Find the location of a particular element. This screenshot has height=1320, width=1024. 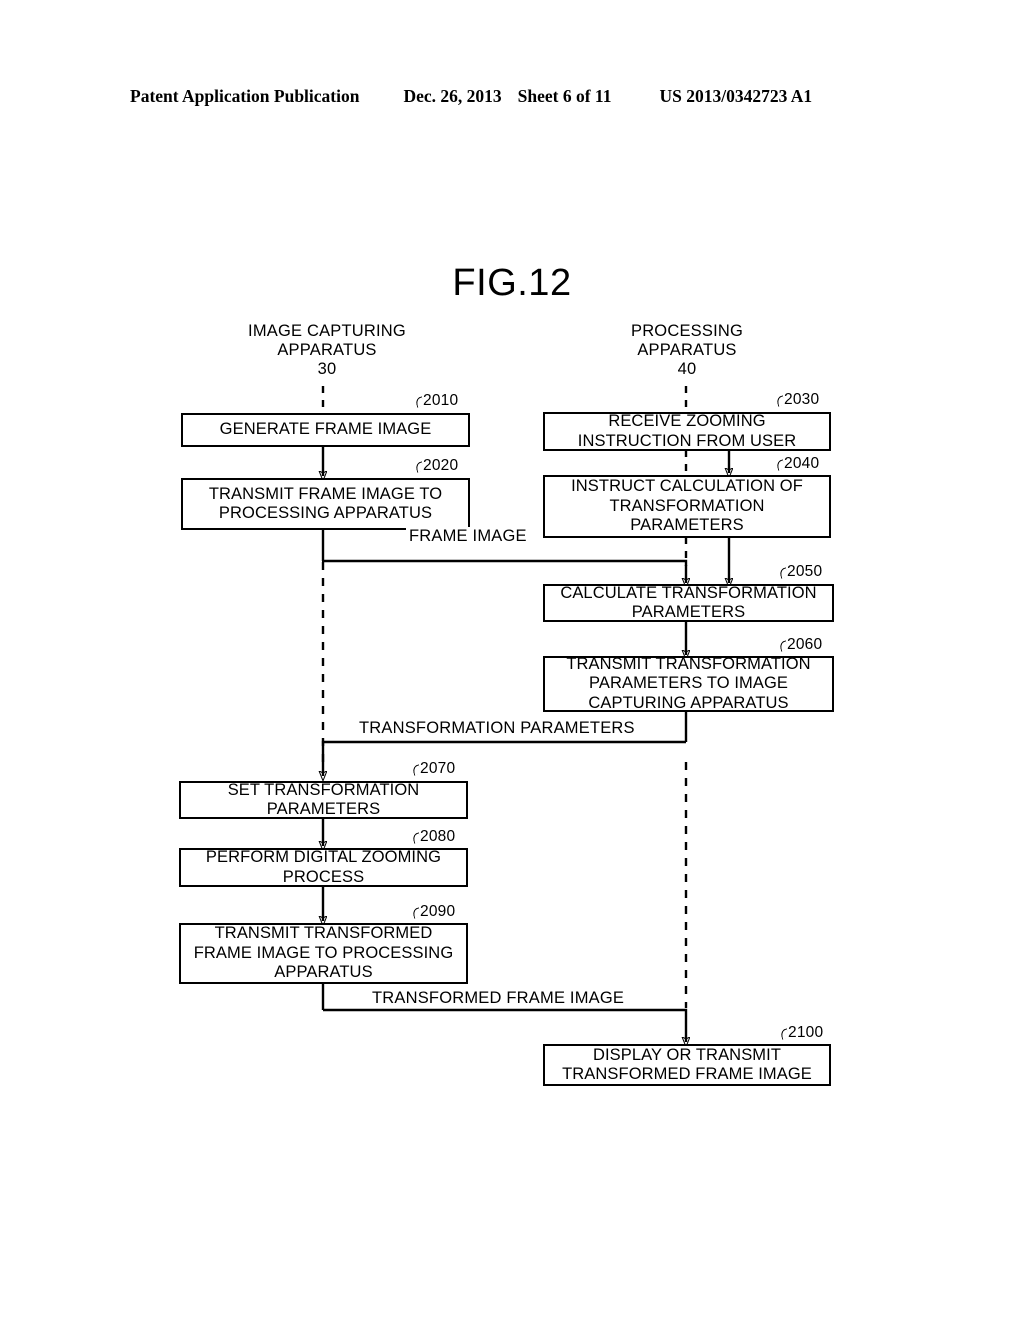

reference-numeral-2100: 2100 is located at coordinates (801, 1033).